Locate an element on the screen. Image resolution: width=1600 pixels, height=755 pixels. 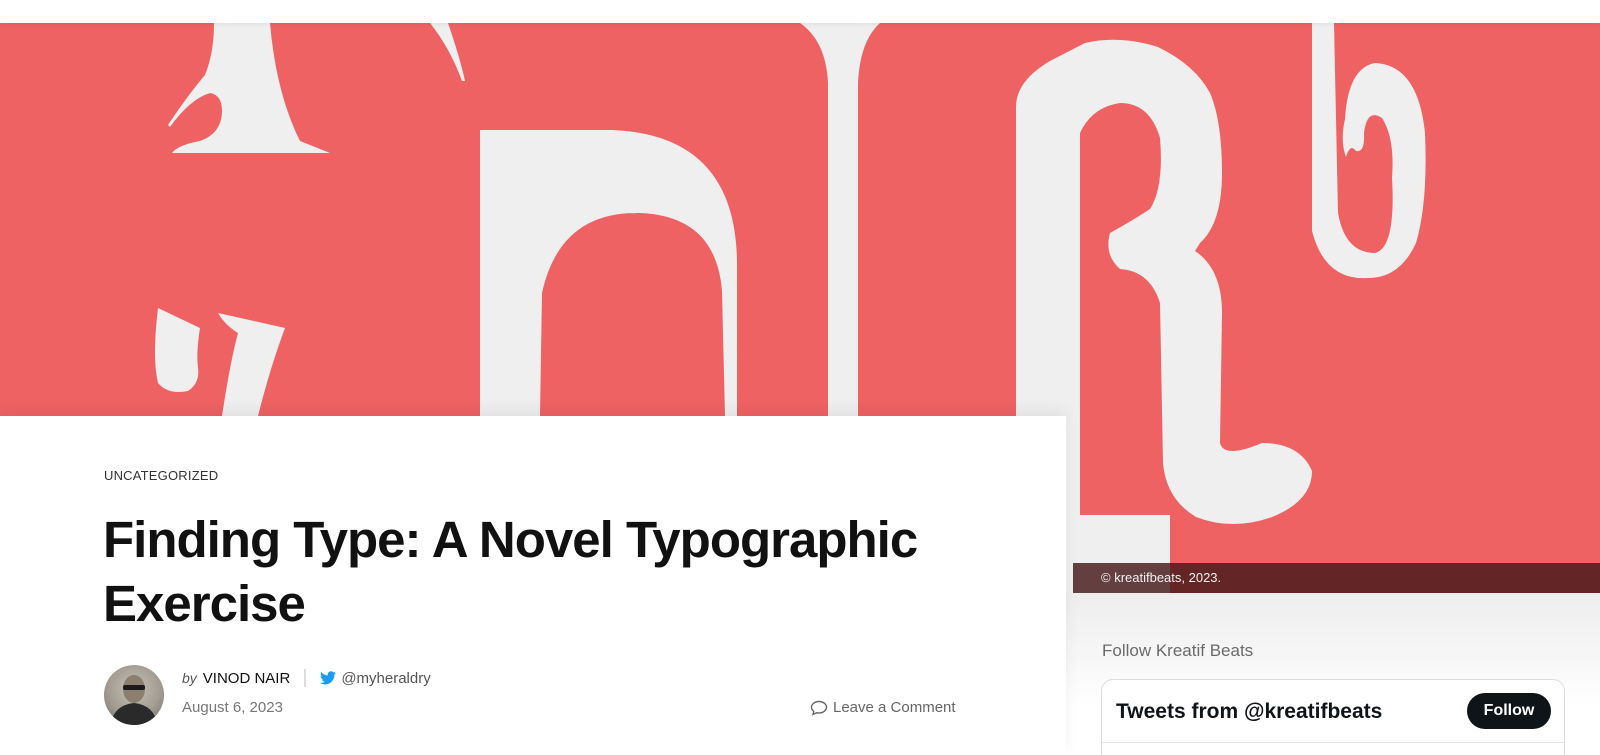
byline-prefix: by is located at coordinates (189, 678).